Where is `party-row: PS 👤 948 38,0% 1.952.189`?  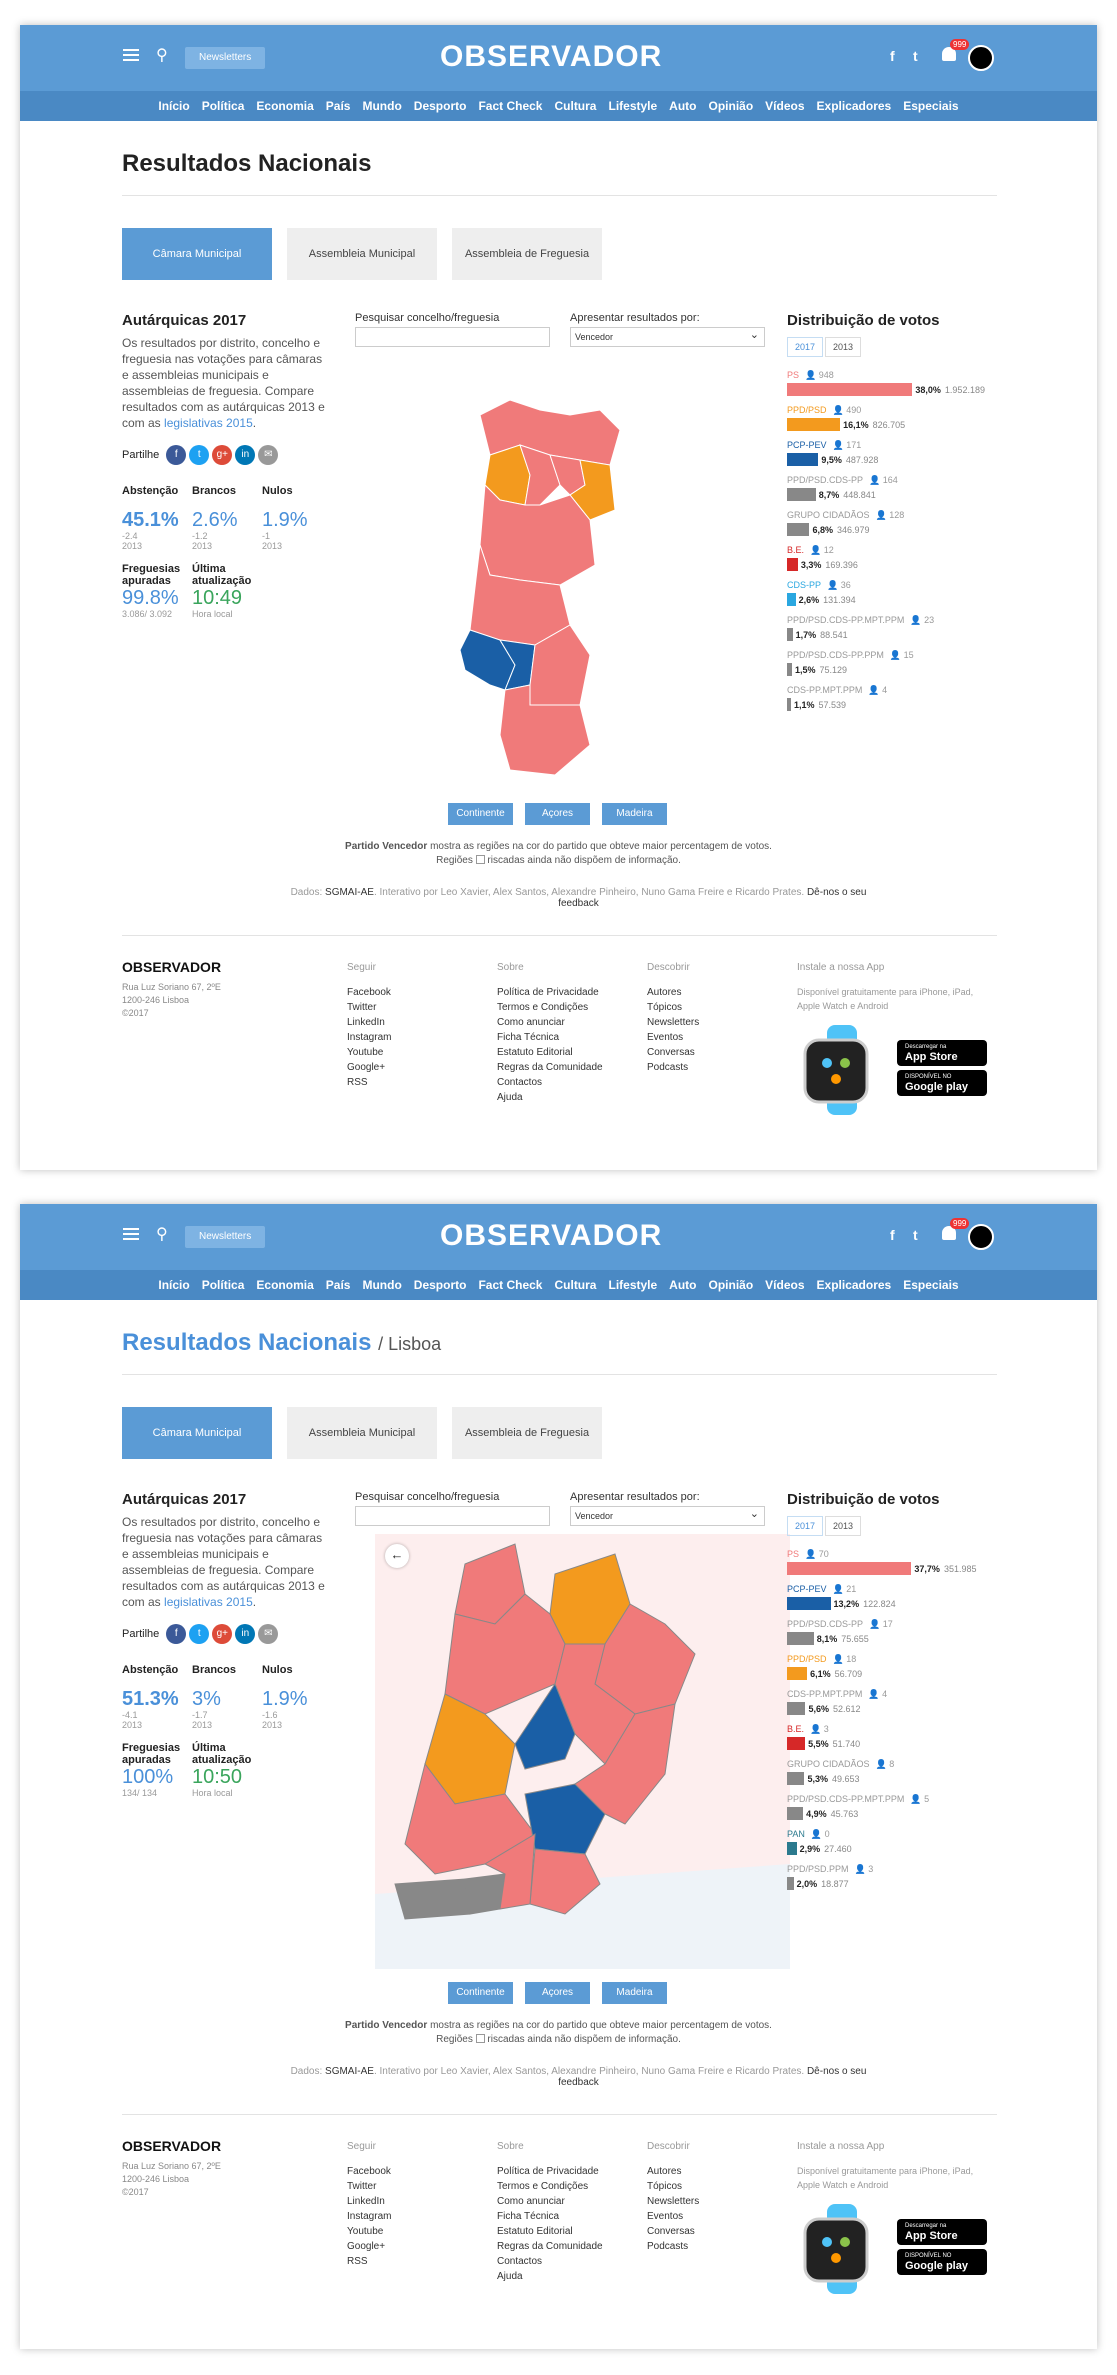
party-row: PS 👤 948 38,0% 1.952.189 is located at coordinates (892, 382).